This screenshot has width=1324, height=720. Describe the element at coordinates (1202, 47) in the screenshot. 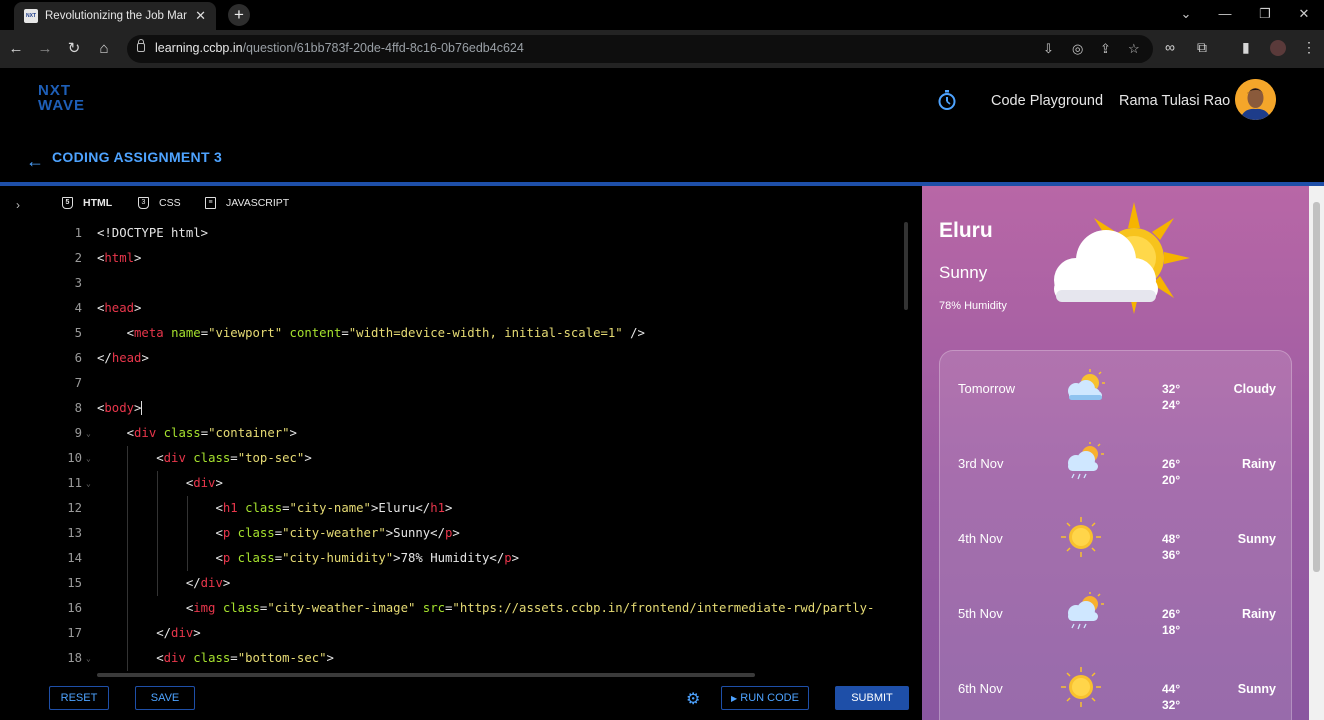

I see `extensions-puzzle-icon: ⧉` at that location.